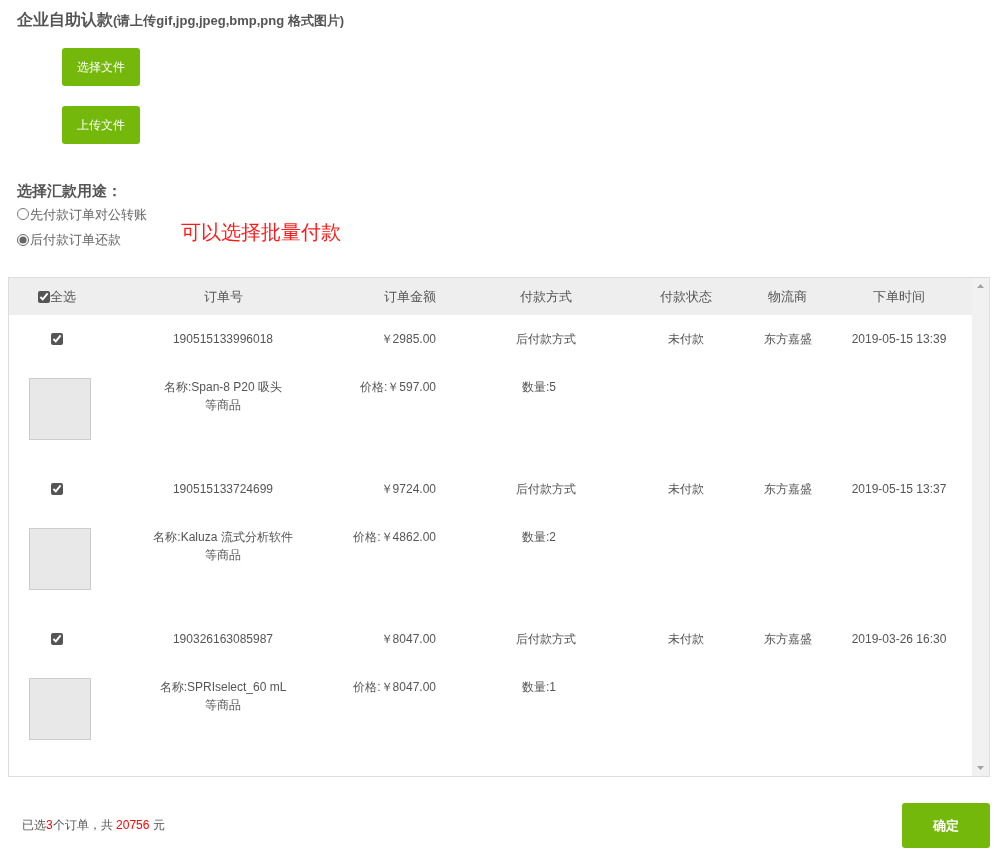 Image resolution: width=1006 pixels, height=858 pixels. What do you see at coordinates (539, 387) in the screenshot?
I see `product-quantity: 数量:5` at bounding box center [539, 387].